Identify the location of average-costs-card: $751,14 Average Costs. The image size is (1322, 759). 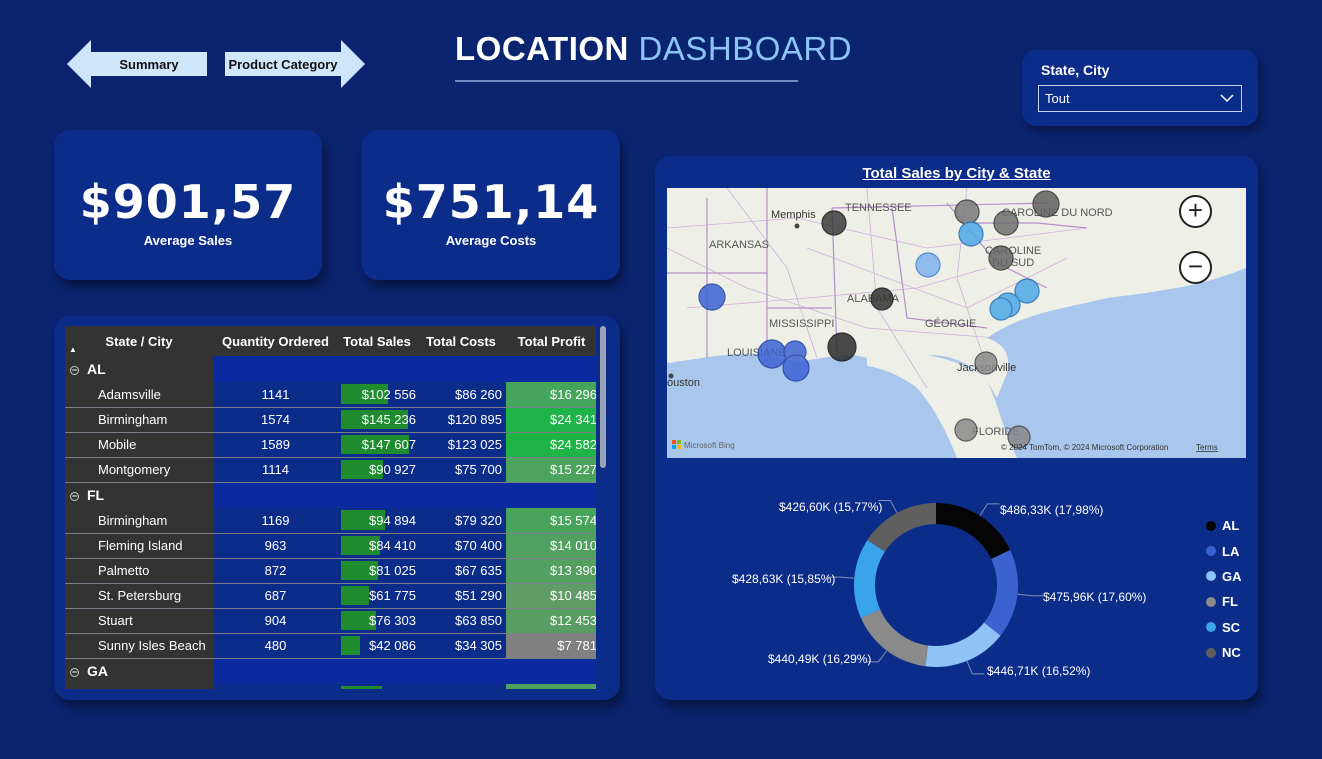
(491, 205).